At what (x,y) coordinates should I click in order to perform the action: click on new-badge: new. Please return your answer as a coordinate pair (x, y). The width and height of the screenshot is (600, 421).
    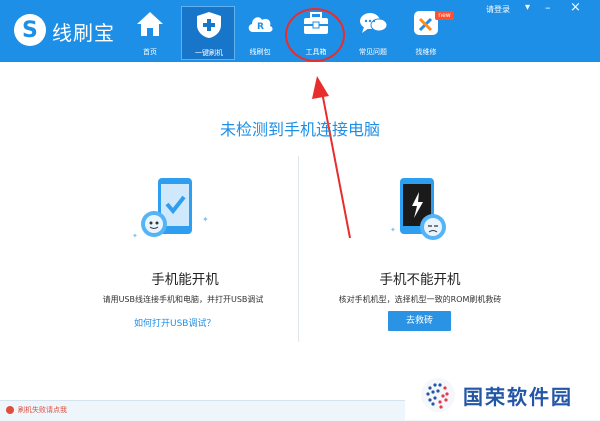
    Looking at the image, I should click on (444, 15).